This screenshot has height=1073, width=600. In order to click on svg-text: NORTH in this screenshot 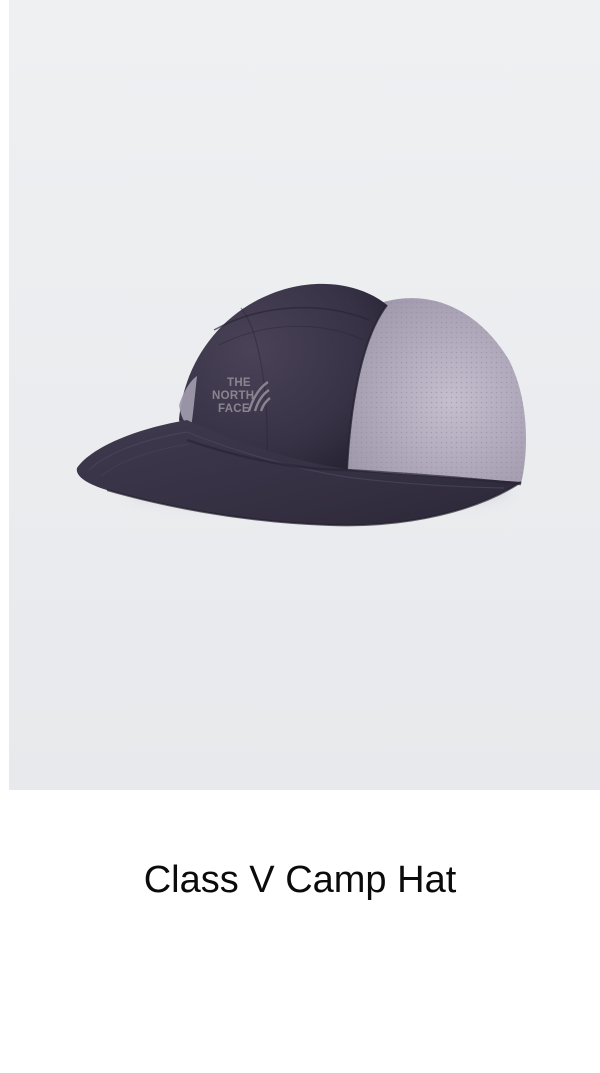, I will do `click(233, 396)`.